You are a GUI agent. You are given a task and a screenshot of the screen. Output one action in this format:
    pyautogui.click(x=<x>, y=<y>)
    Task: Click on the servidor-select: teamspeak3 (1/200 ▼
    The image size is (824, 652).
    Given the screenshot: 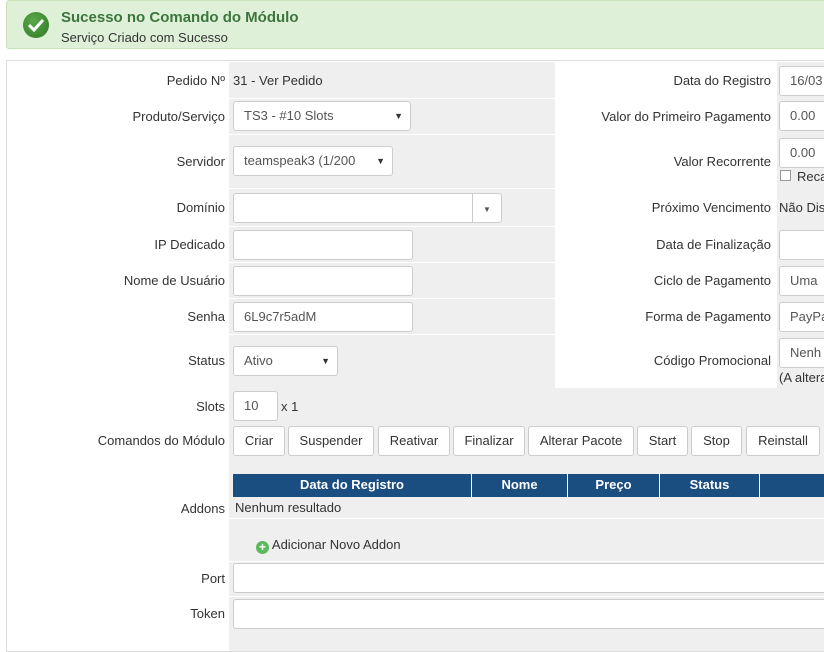 What is the action you would take?
    pyautogui.click(x=313, y=161)
    